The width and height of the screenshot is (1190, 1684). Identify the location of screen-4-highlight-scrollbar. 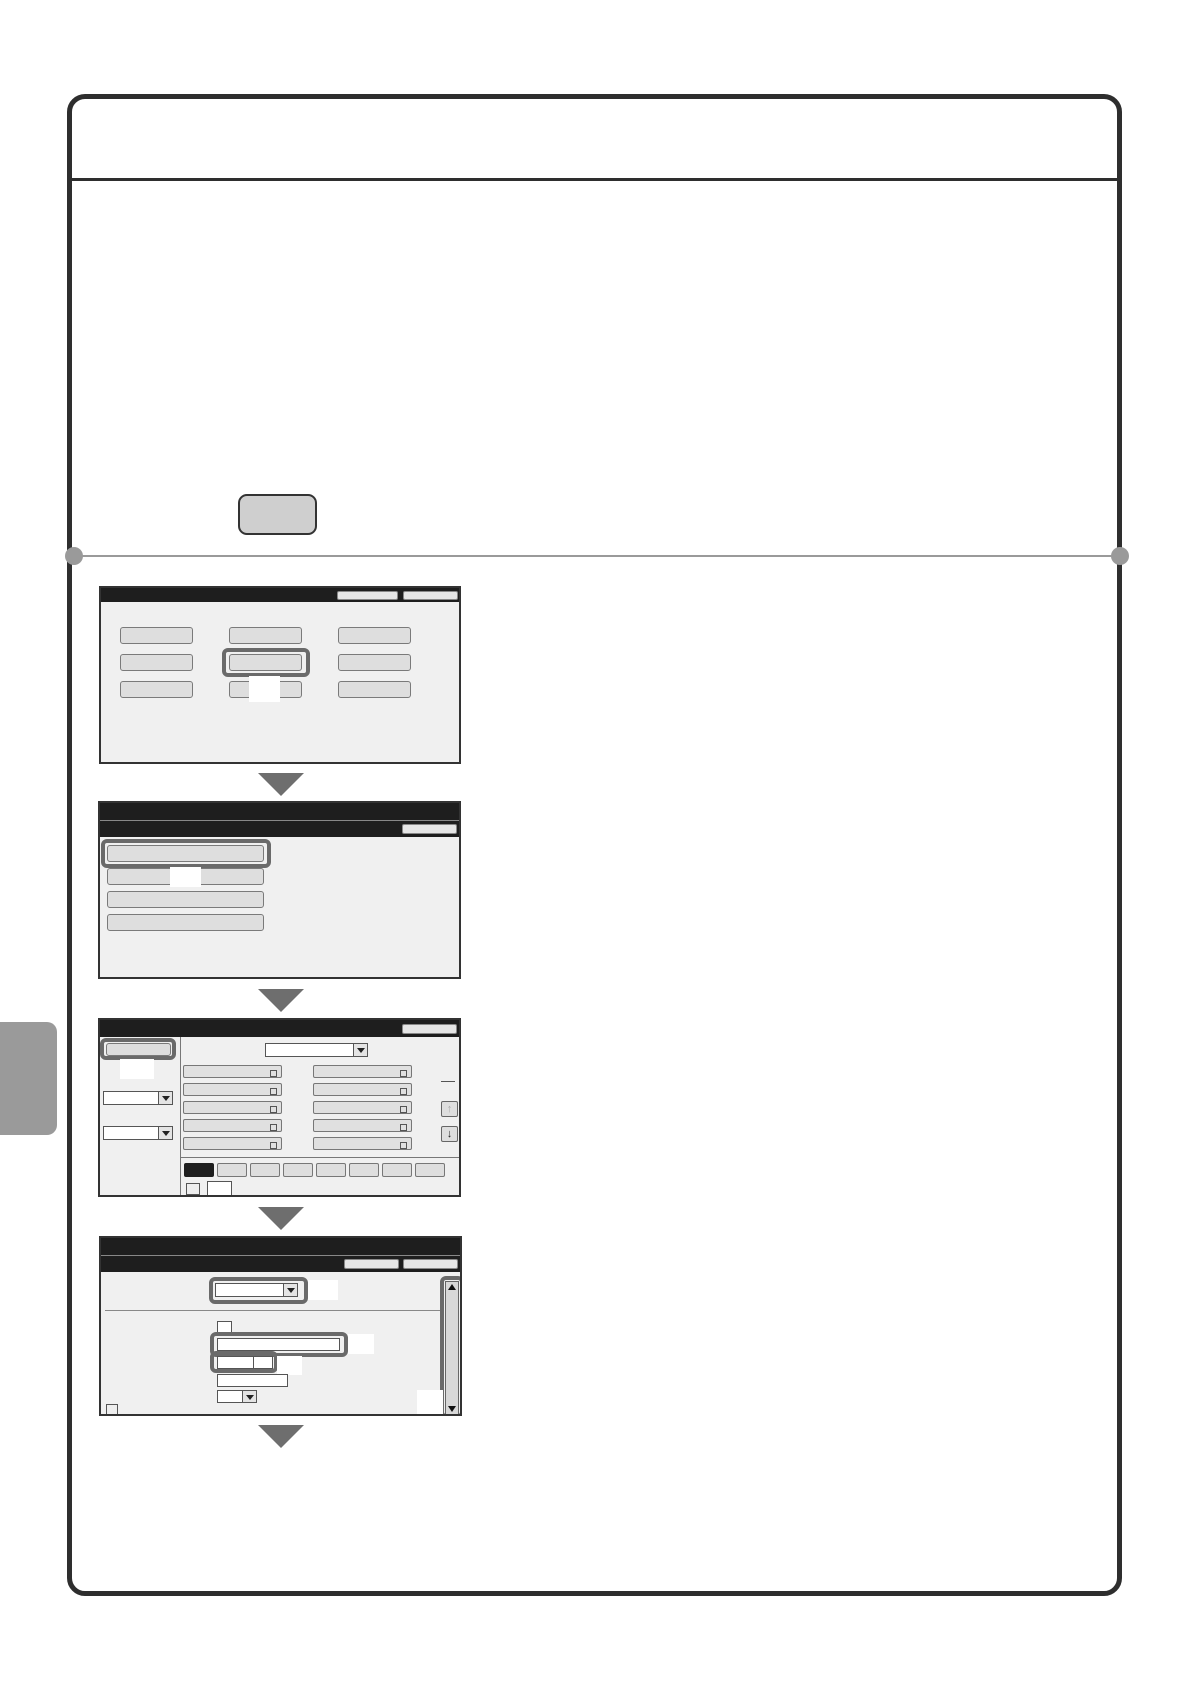
(450, 1345).